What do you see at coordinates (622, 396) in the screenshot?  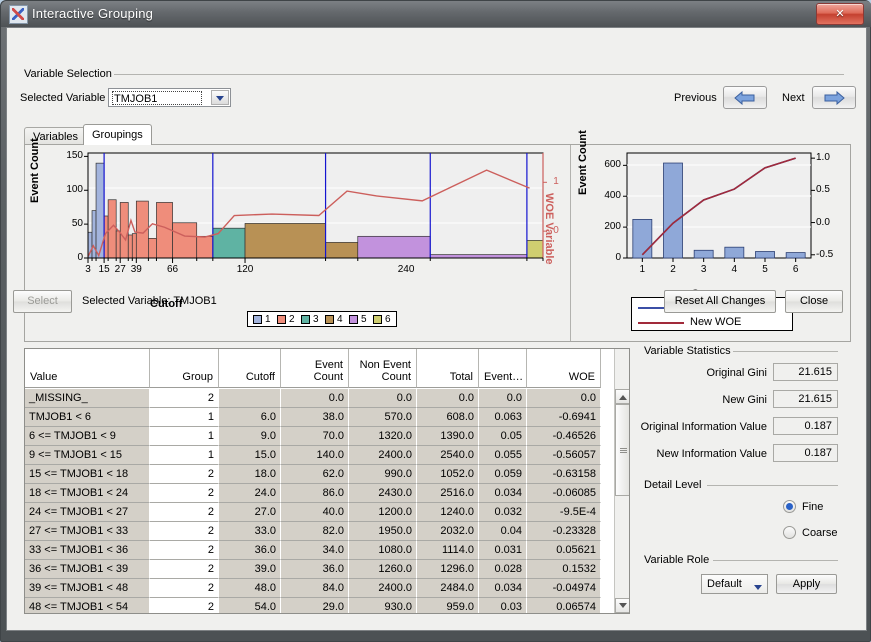 I see `scroll-up-icon` at bounding box center [622, 396].